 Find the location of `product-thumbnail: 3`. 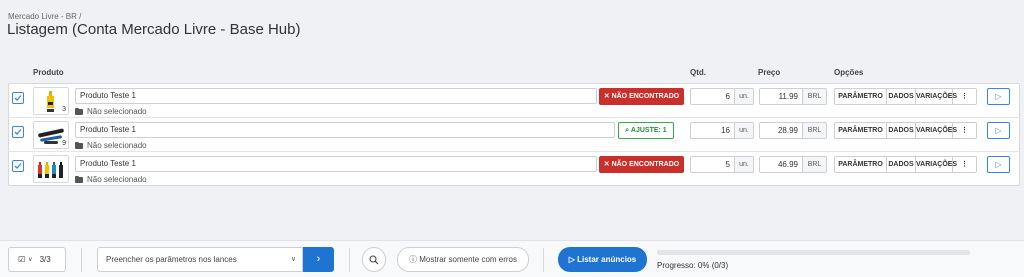

product-thumbnail: 3 is located at coordinates (51, 101).